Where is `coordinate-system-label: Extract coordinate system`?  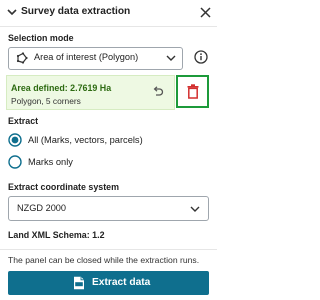
coordinate-system-label: Extract coordinate system is located at coordinates (63, 187).